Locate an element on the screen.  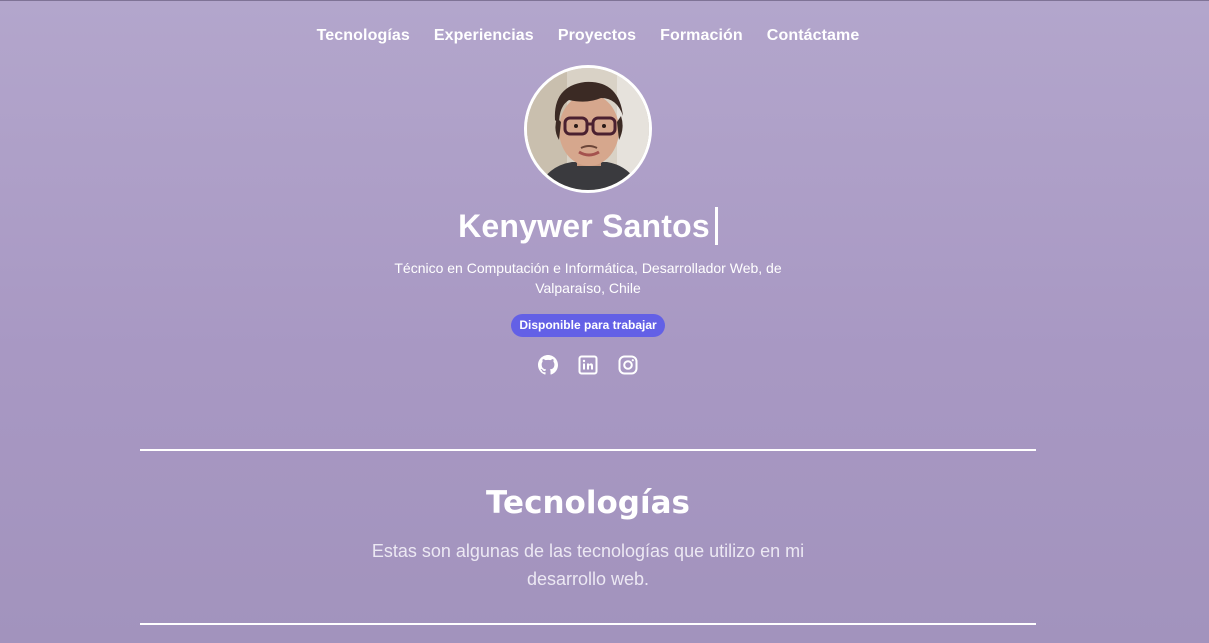
instagram-icon is located at coordinates (628, 365).